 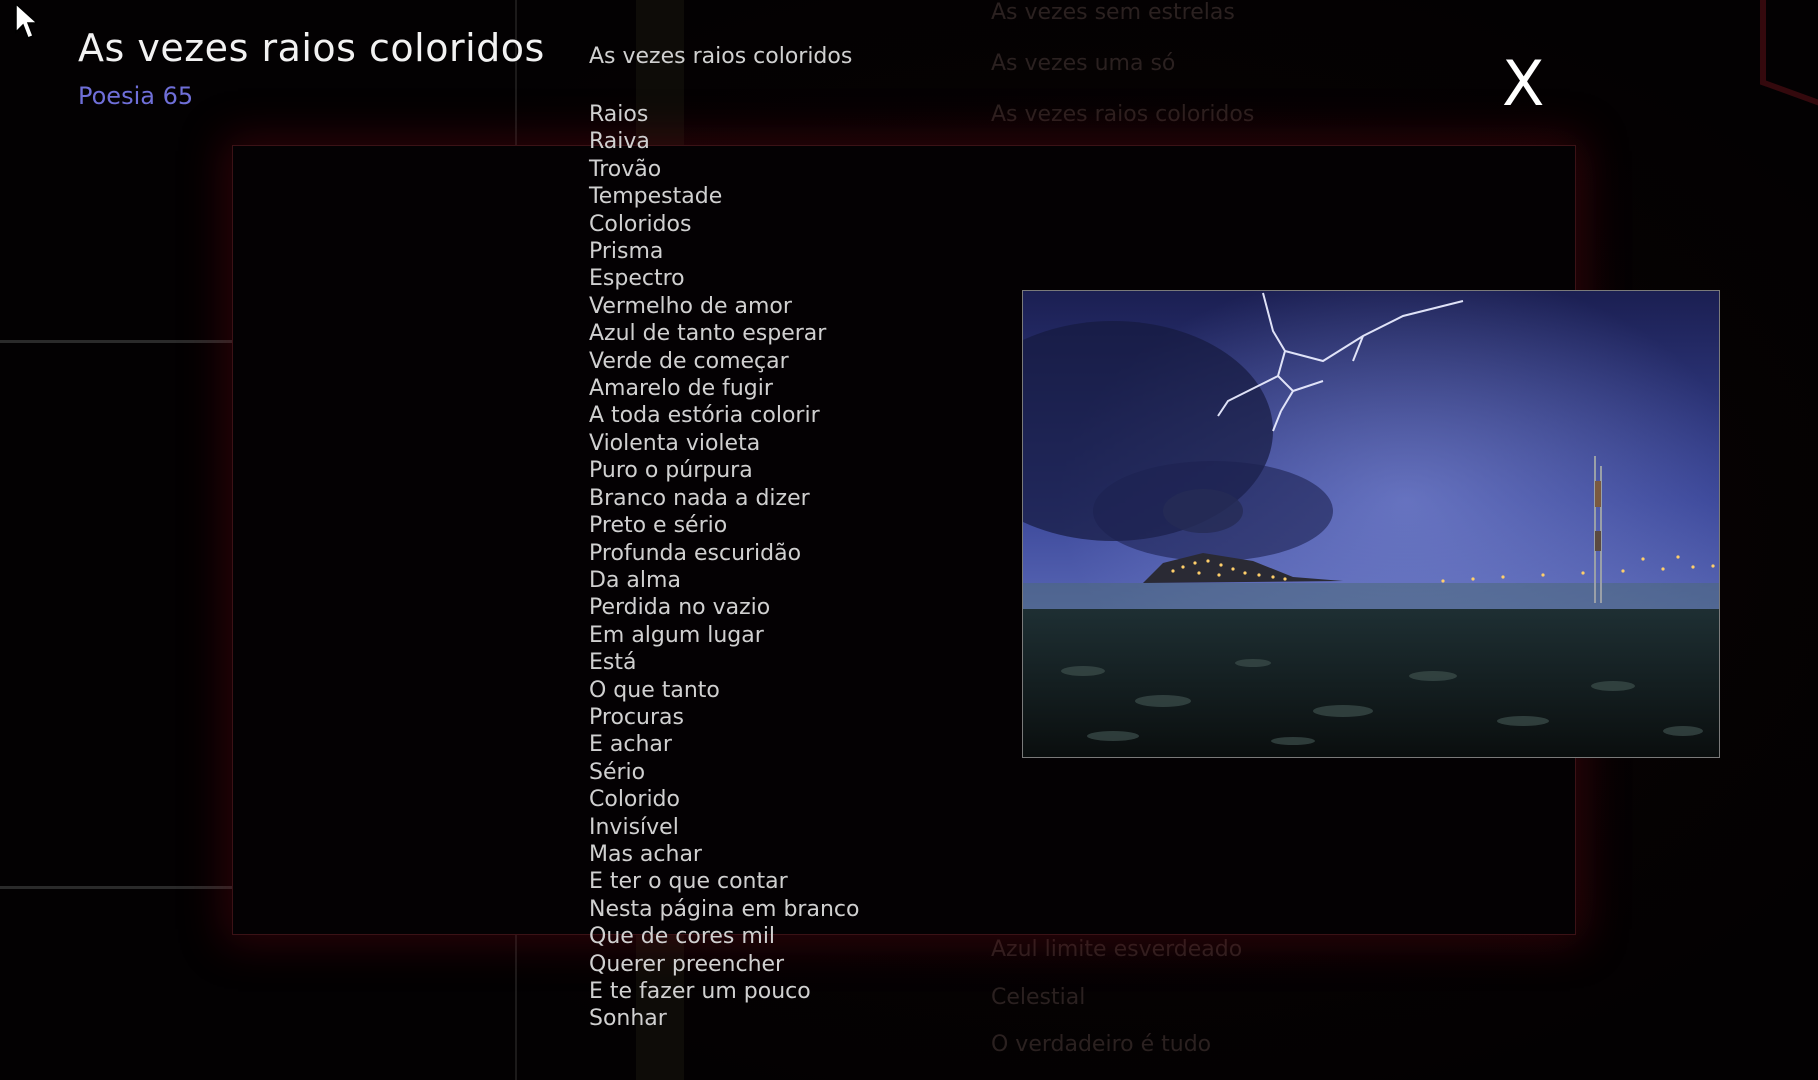 I want to click on close-button: X, so click(x=1523, y=84).